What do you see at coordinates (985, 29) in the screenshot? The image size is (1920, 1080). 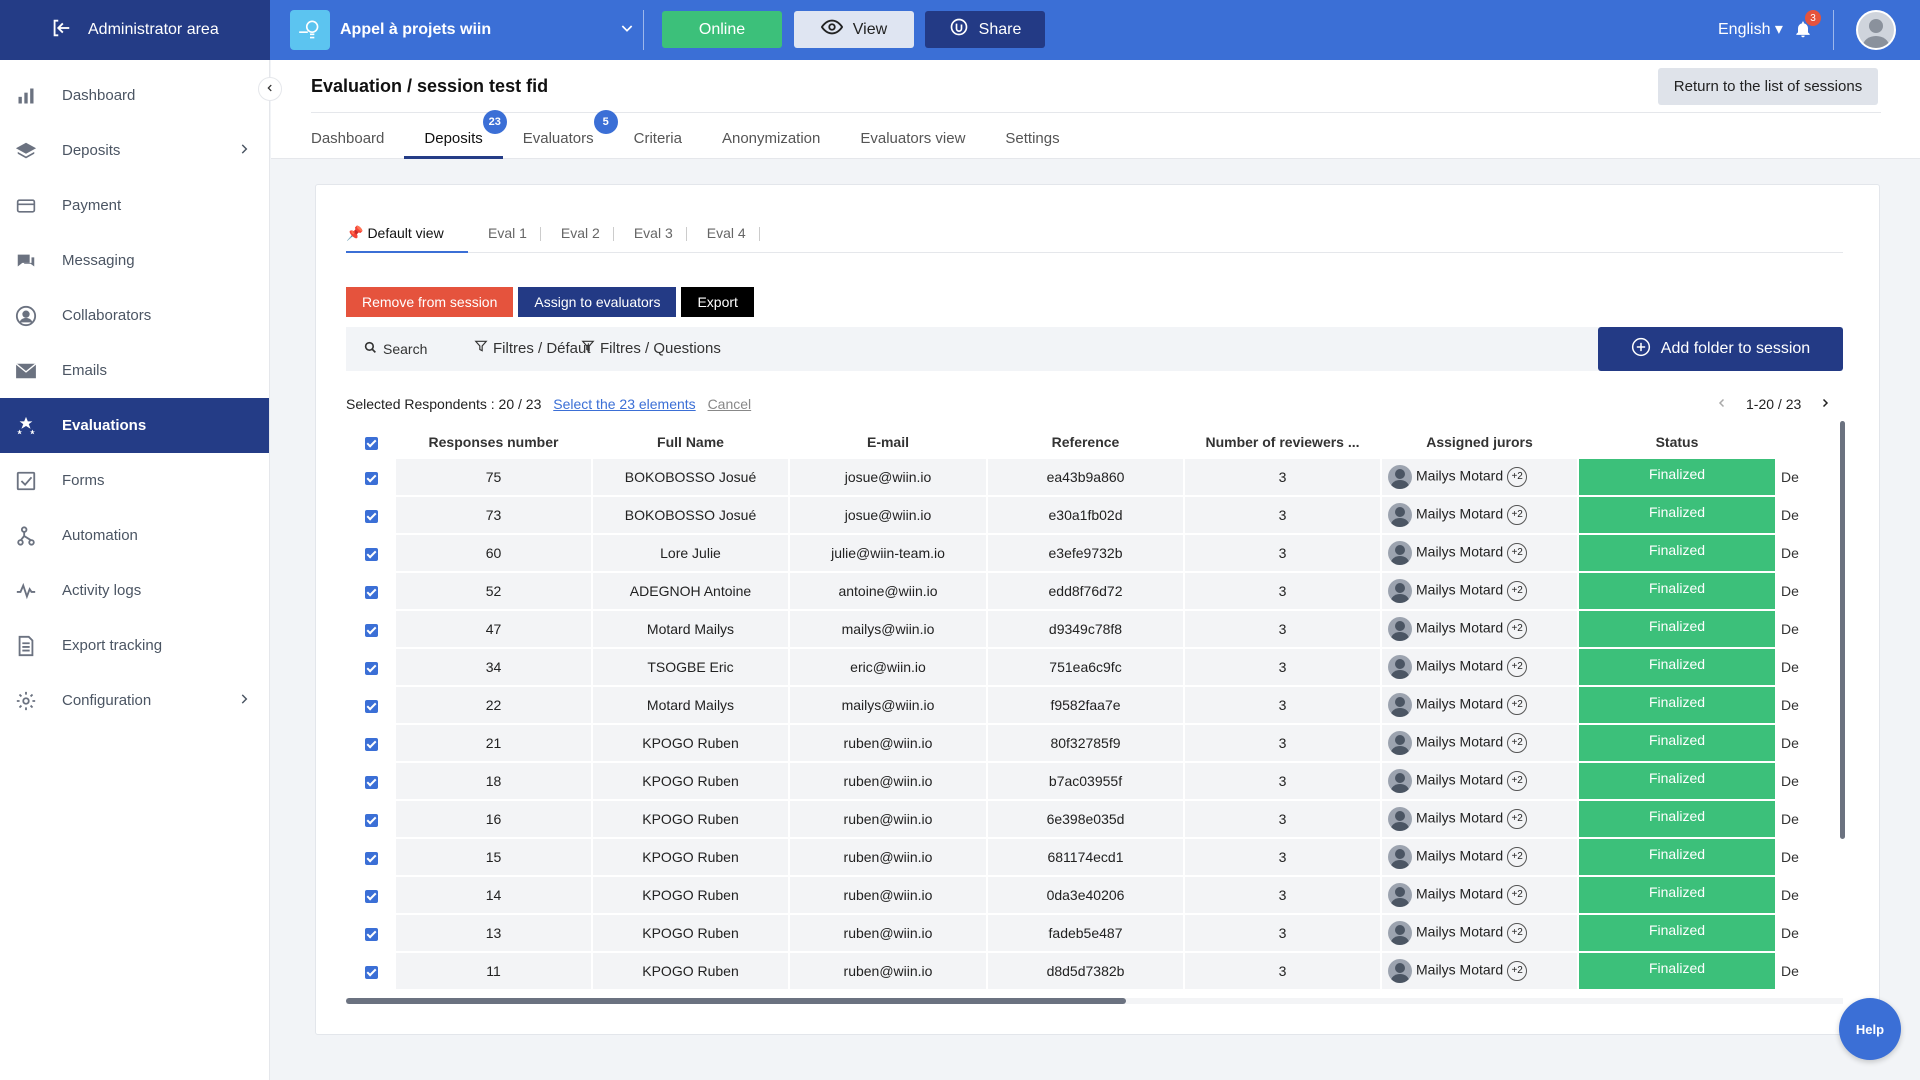 I see `share-button: Share` at bounding box center [985, 29].